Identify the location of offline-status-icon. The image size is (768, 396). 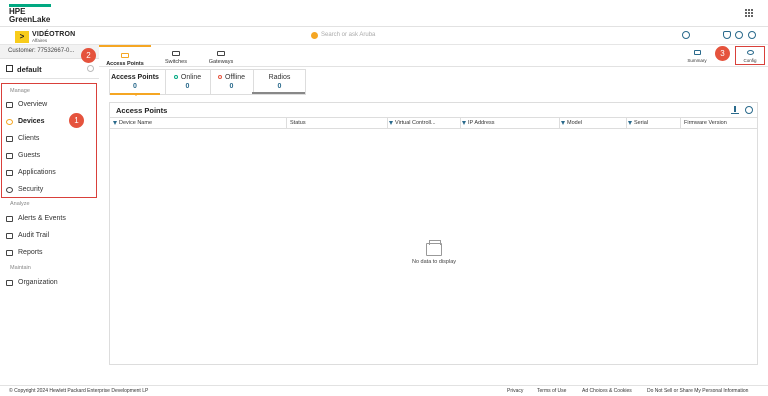
(219, 77).